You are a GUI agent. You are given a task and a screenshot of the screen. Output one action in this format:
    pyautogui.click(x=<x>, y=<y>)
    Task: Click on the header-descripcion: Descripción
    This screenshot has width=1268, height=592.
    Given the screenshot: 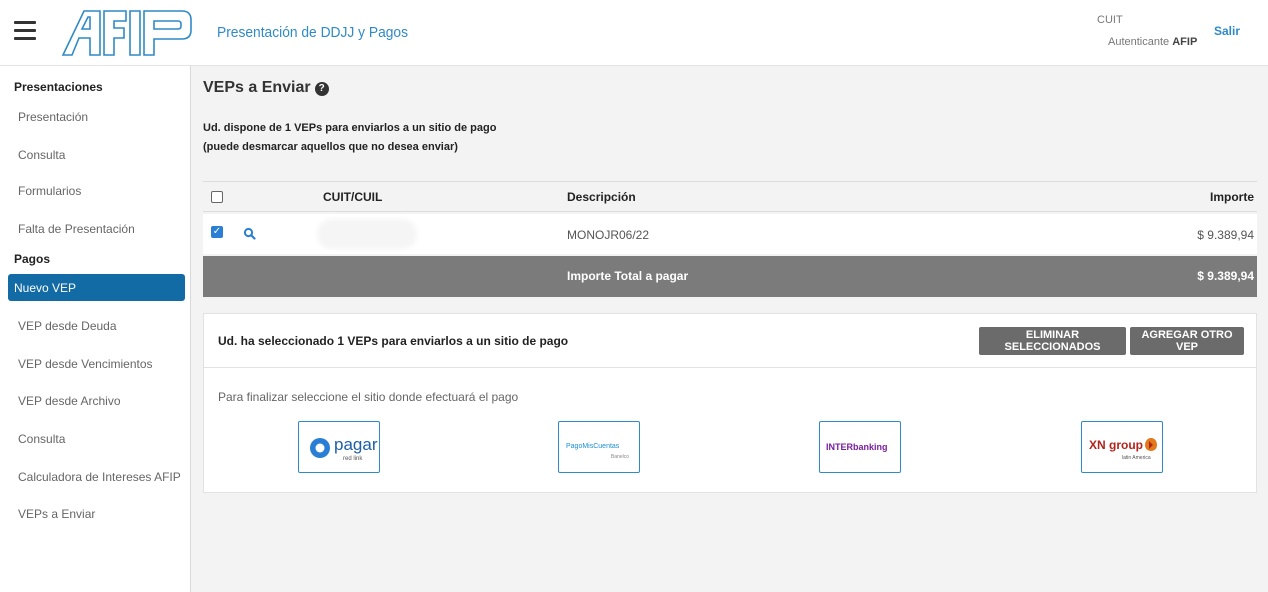 What is the action you would take?
    pyautogui.click(x=601, y=197)
    